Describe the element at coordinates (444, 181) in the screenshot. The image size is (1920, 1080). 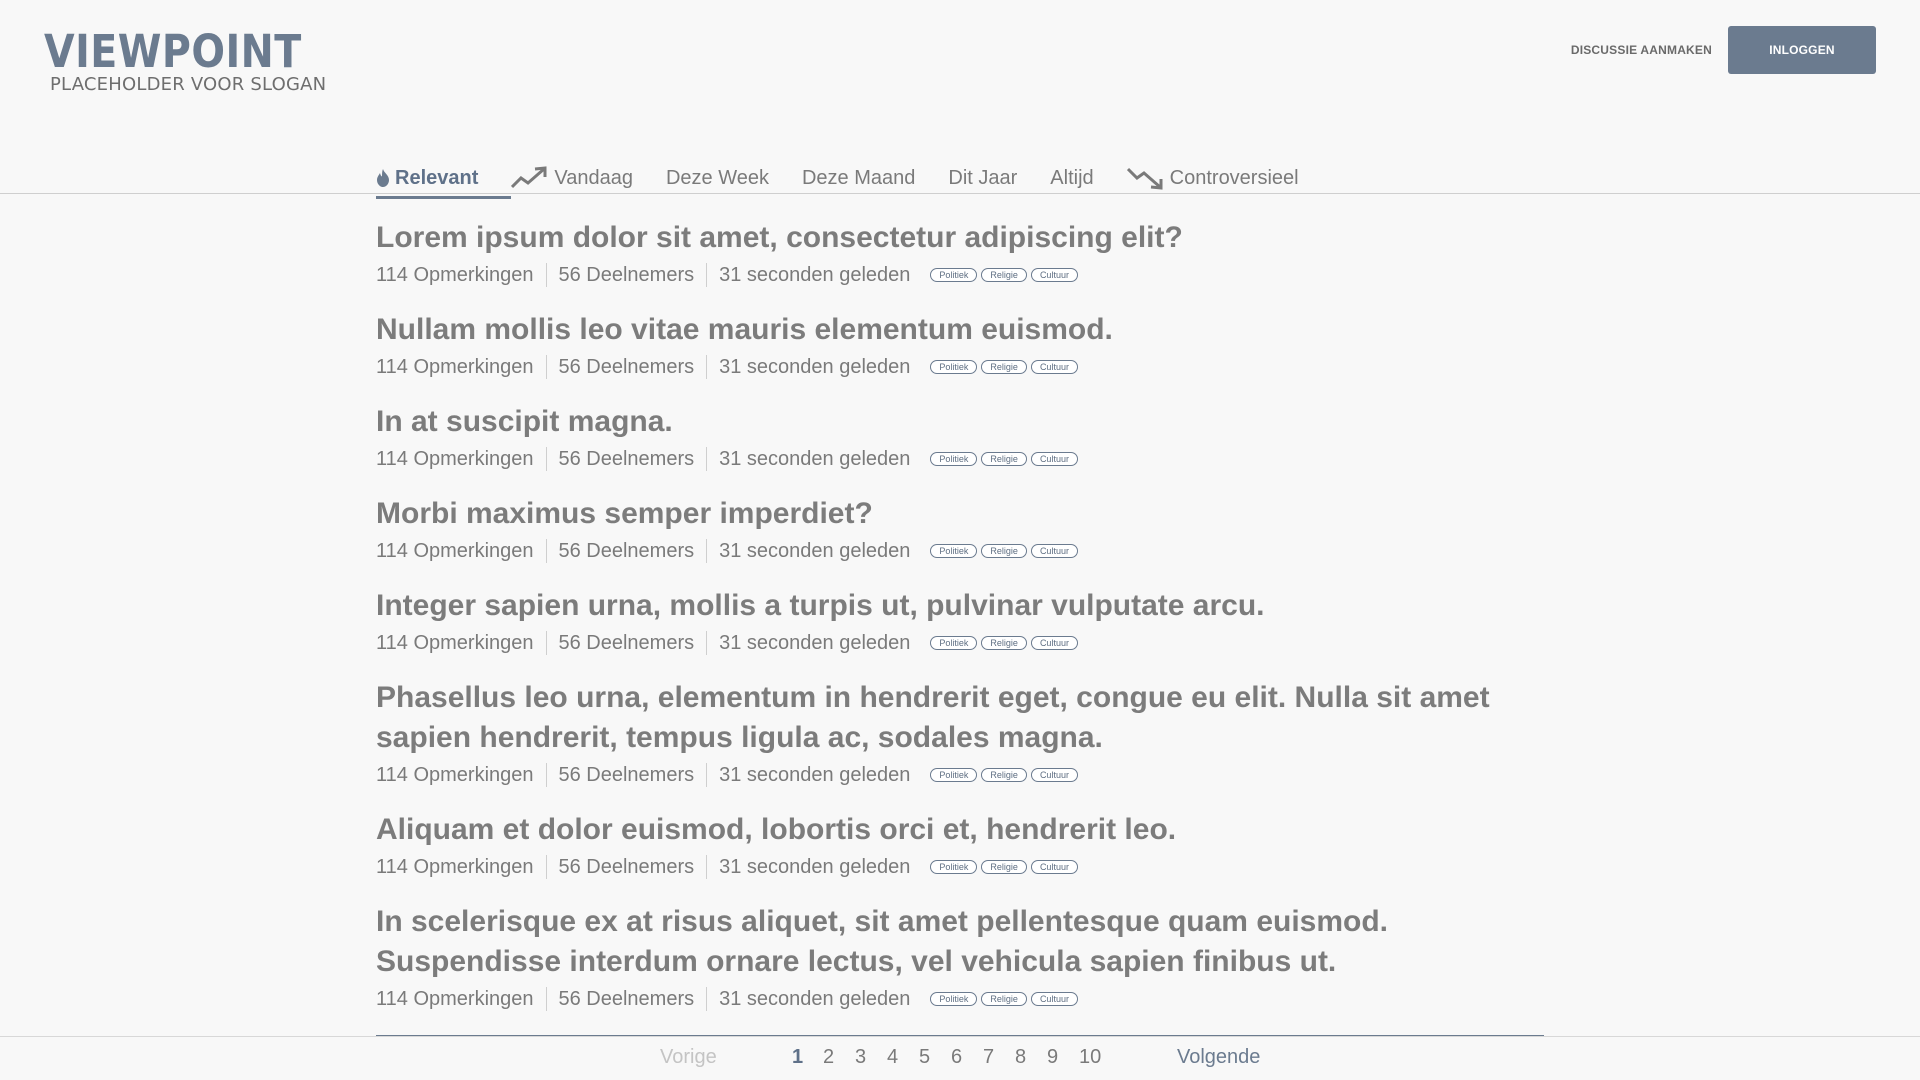
I see `tab-relevant: Relevant` at that location.